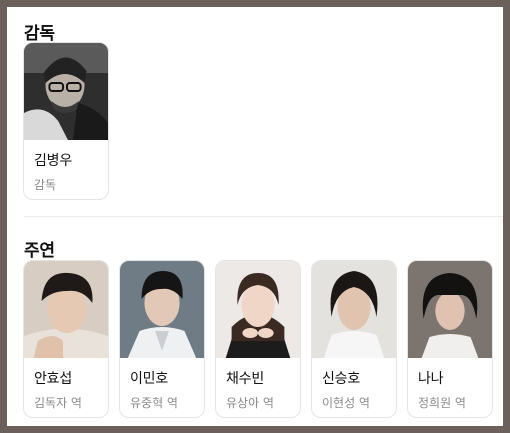  I want to click on person-role: 이현성 역, so click(346, 403).